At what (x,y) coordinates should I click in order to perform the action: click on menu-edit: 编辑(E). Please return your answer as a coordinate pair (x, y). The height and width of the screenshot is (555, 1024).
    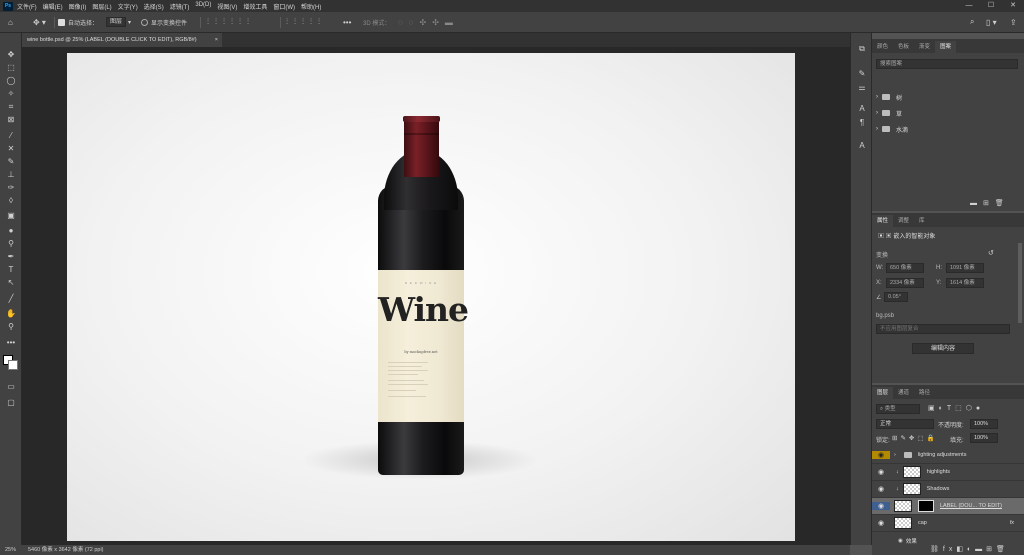
    Looking at the image, I should click on (53, 6).